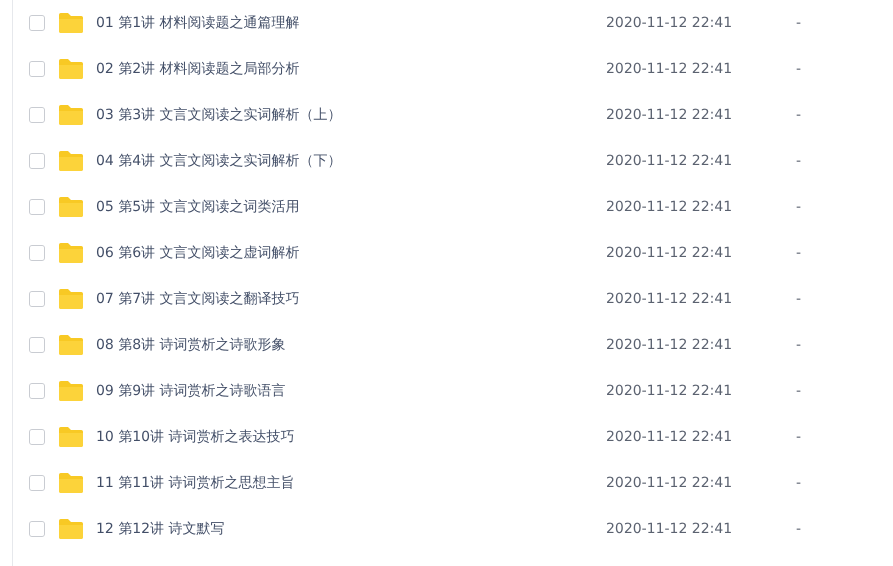  I want to click on file-name: 06 第6讲 文言文阅读之虚词解析, so click(351, 253).